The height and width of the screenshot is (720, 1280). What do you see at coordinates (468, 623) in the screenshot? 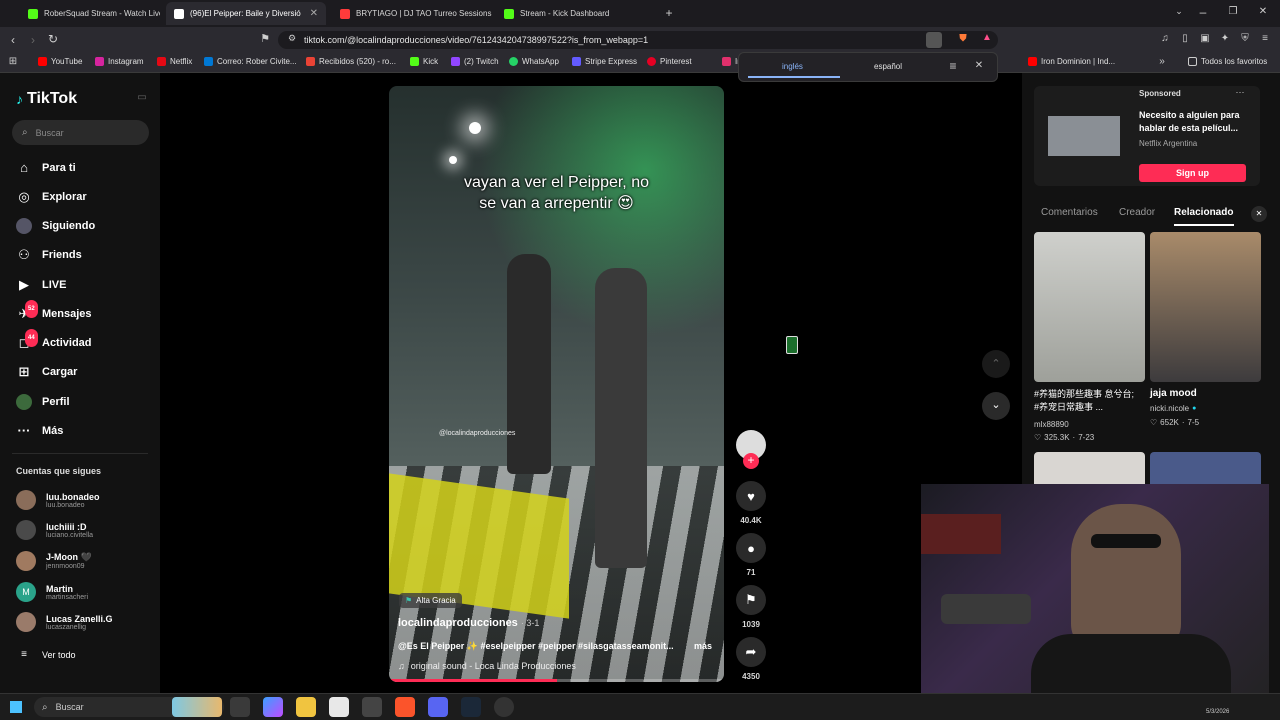
I see `video-author: localindaproducciones · 3-1` at bounding box center [468, 623].